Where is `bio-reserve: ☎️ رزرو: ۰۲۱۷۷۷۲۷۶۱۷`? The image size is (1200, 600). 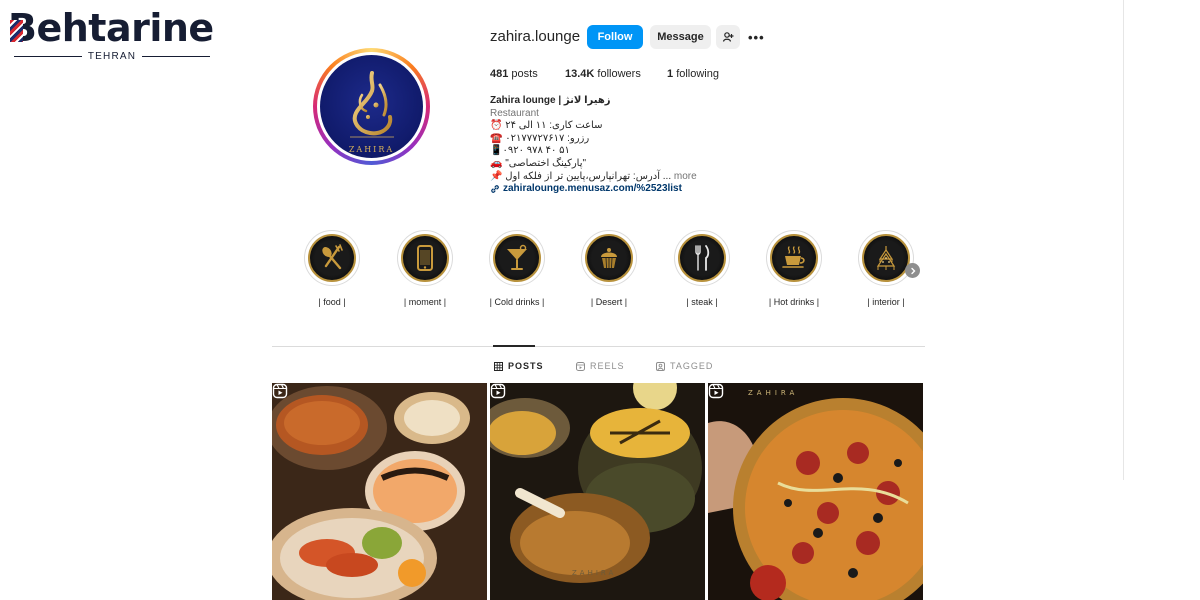
bio-reserve: ☎️ رزرو: ۰۲۱۷۷۷۲۷۶۱۷ is located at coordinates (540, 138).